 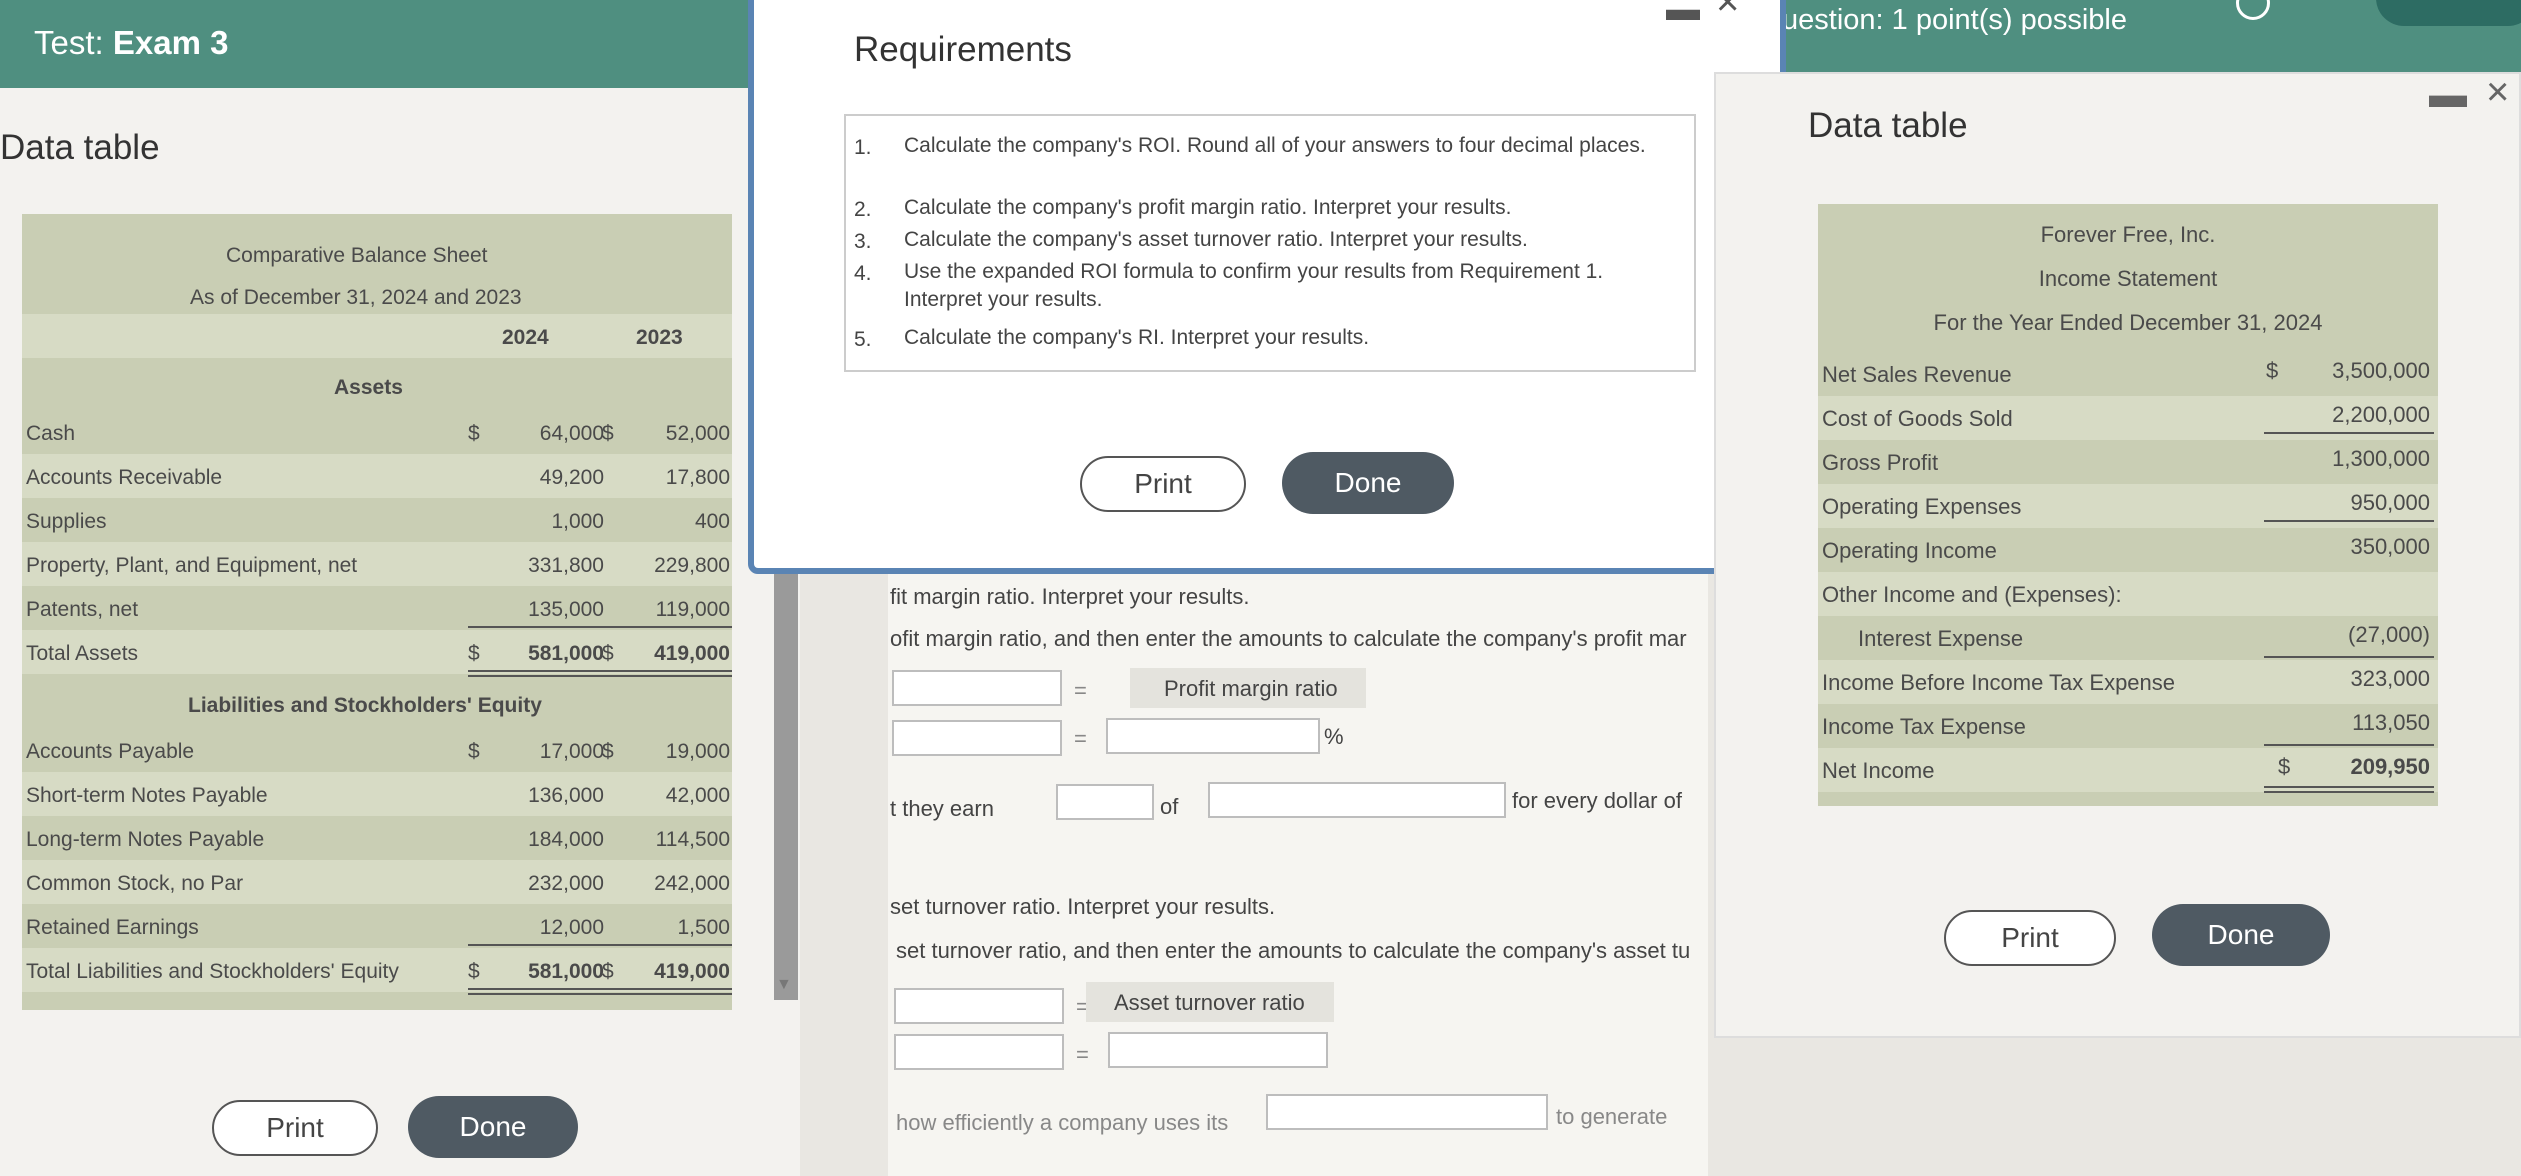 I want to click on right-print-button: Print, so click(x=2030, y=938).